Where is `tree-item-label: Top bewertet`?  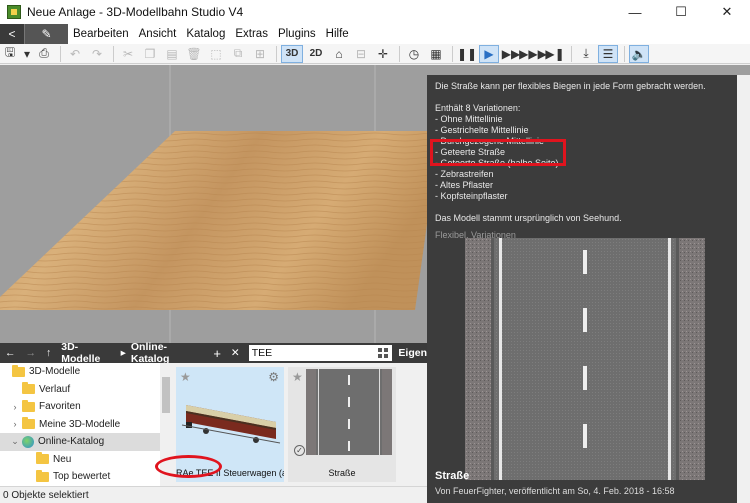
tree-item-label: Top bewertet is located at coordinates (82, 477).